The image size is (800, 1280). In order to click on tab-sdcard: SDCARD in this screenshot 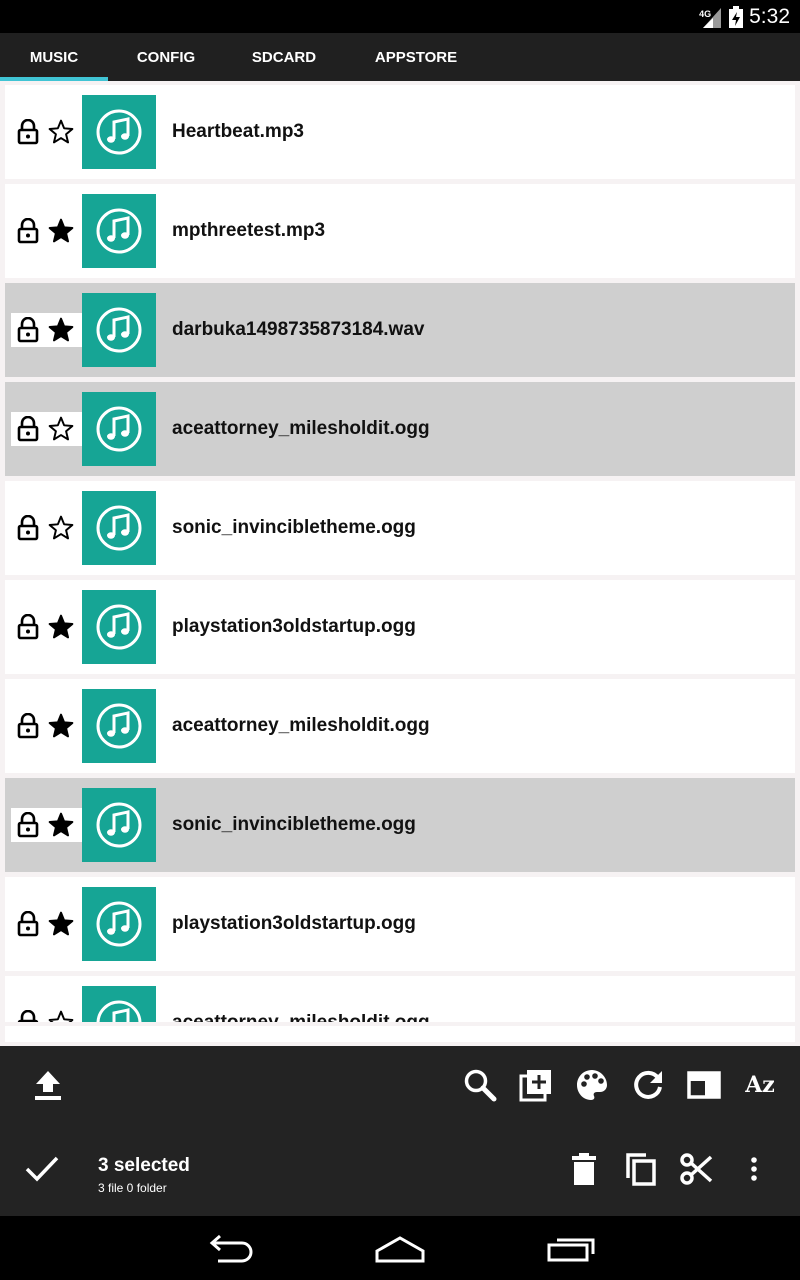, I will do `click(284, 57)`.